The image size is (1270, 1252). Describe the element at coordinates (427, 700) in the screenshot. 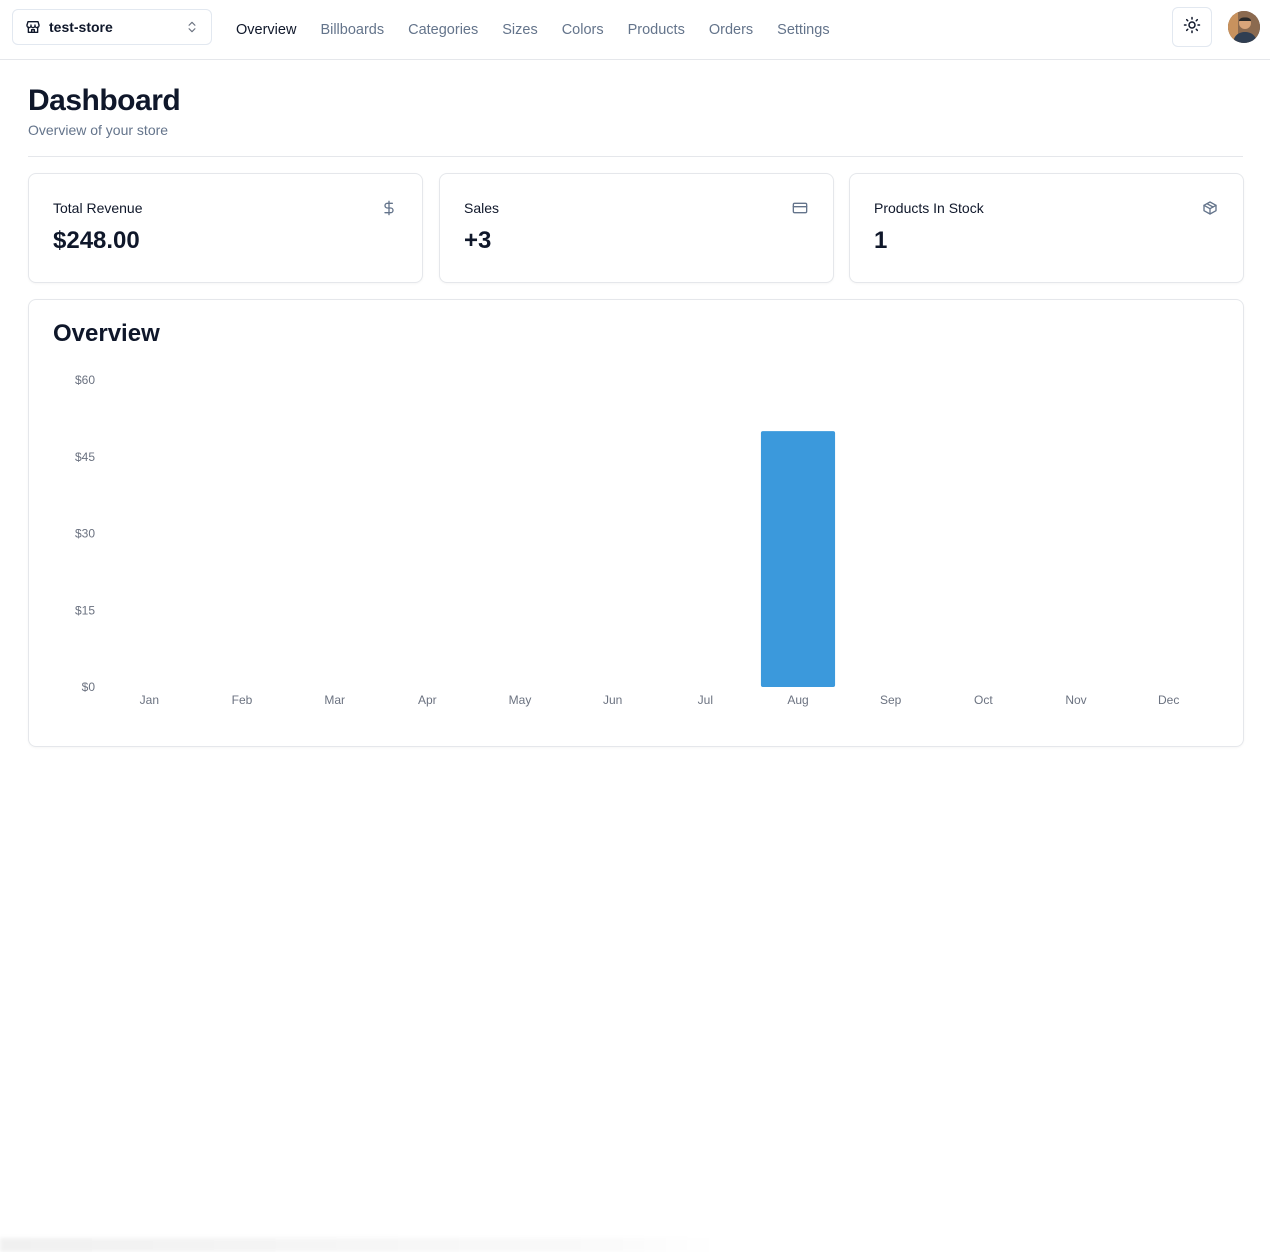

I see `x-tick-label: Apr` at that location.